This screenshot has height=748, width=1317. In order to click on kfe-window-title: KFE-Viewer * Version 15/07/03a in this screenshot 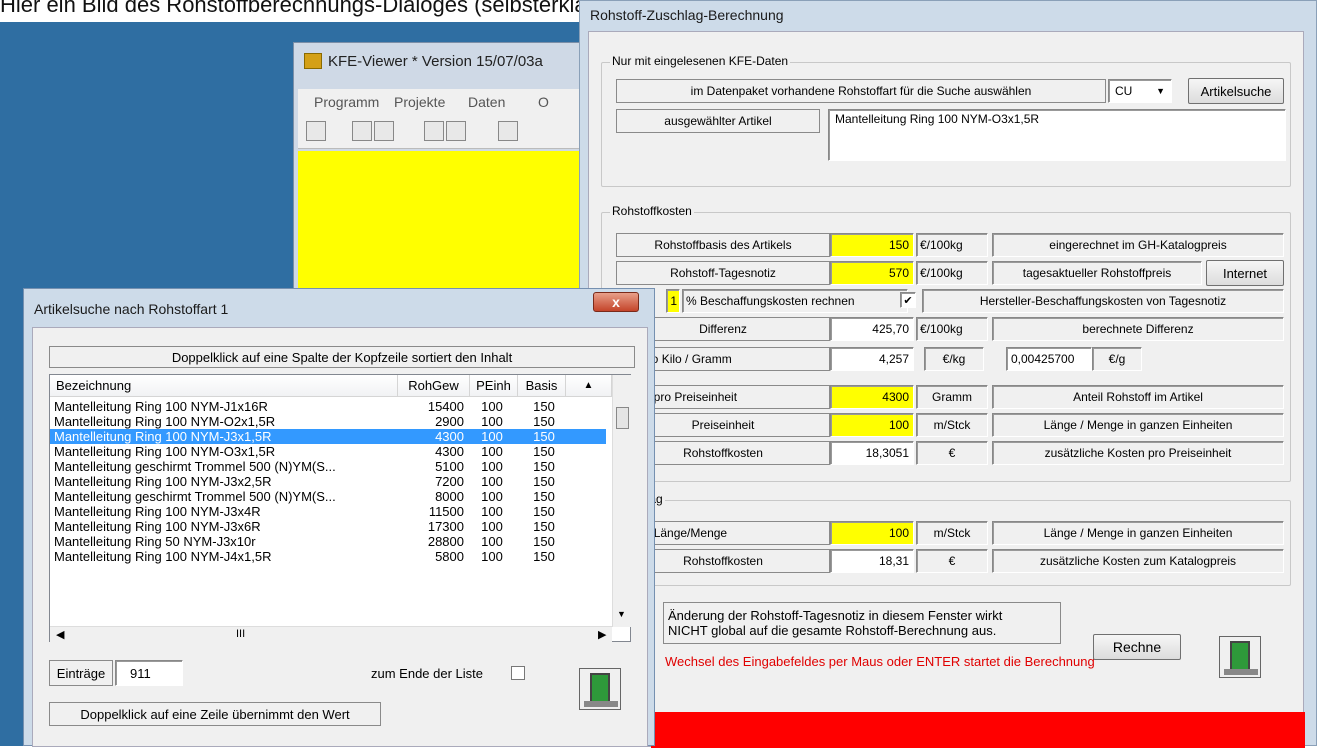, I will do `click(435, 61)`.